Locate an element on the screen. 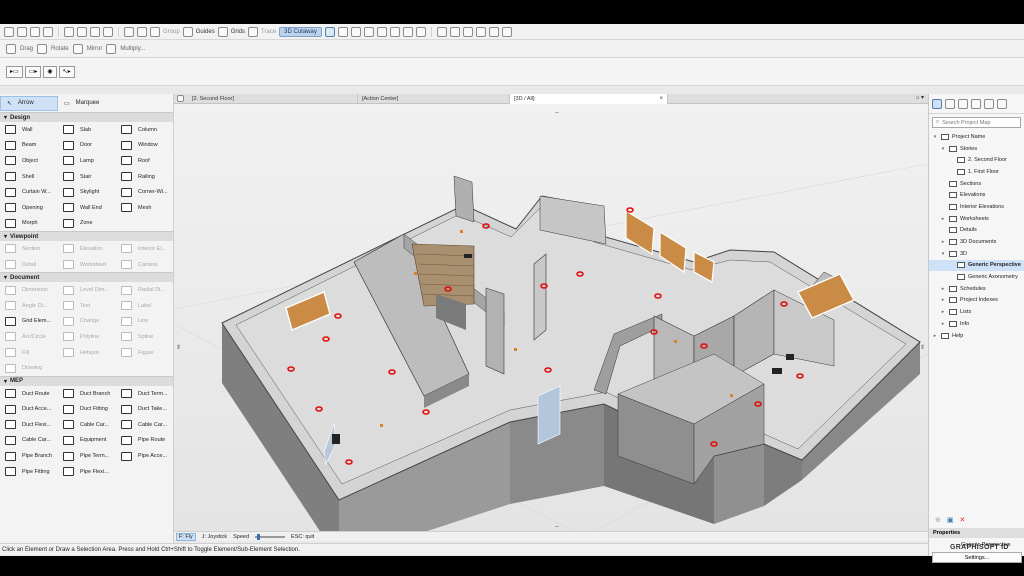  tool-button: Section is located at coordinates (29, 249).